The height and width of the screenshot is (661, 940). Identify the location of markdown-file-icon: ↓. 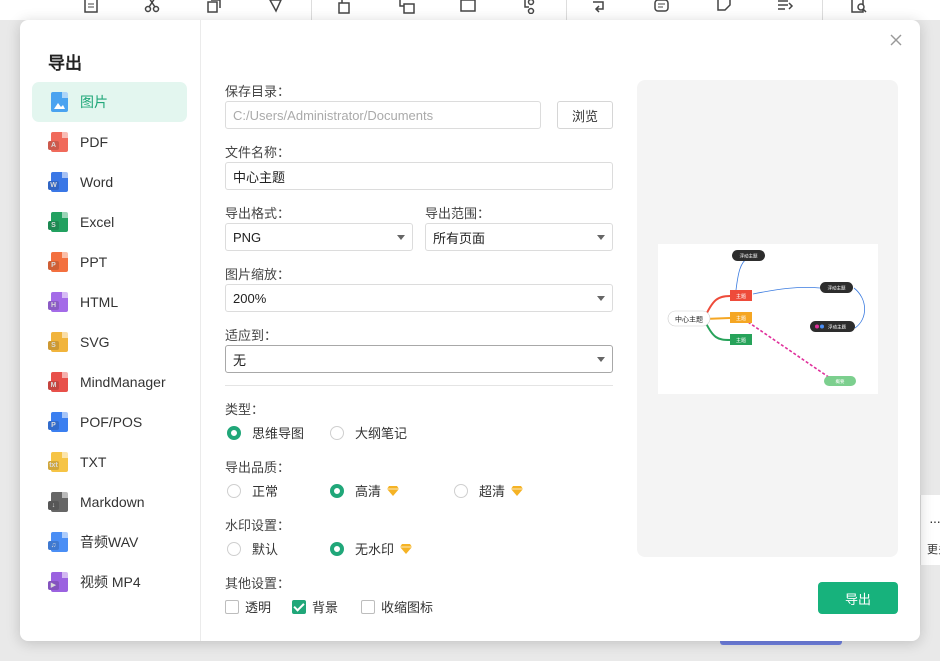
(58, 502).